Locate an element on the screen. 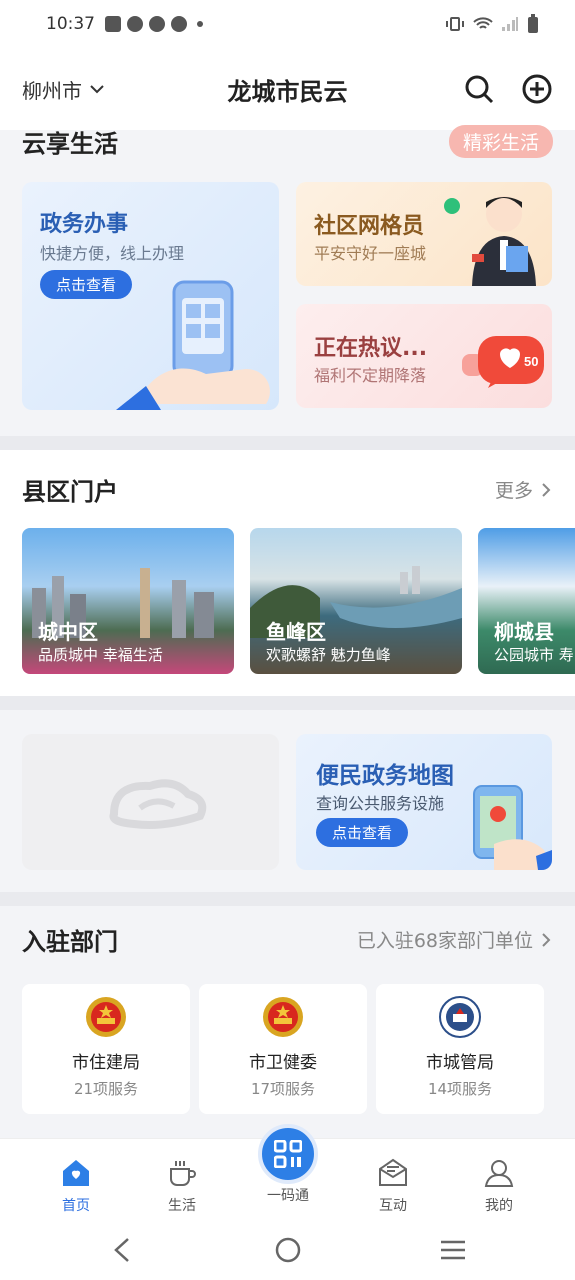 The image size is (575, 1280). tab-mine: 我的 is located at coordinates (499, 1186).